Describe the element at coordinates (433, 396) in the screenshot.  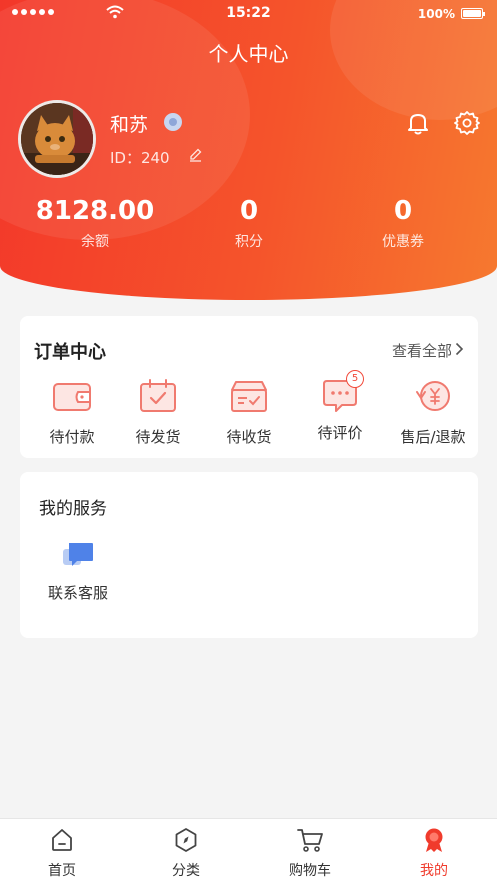
I see `refund-icon` at that location.